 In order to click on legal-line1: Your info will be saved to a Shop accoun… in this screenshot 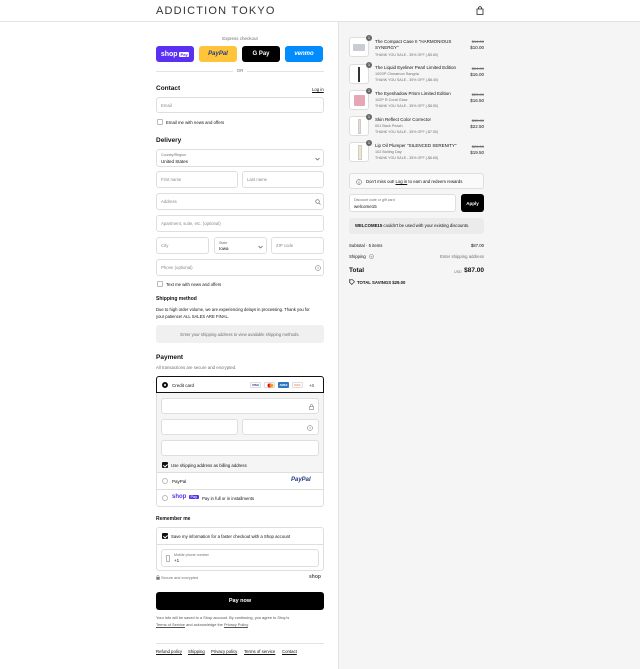, I will do `click(223, 617)`.